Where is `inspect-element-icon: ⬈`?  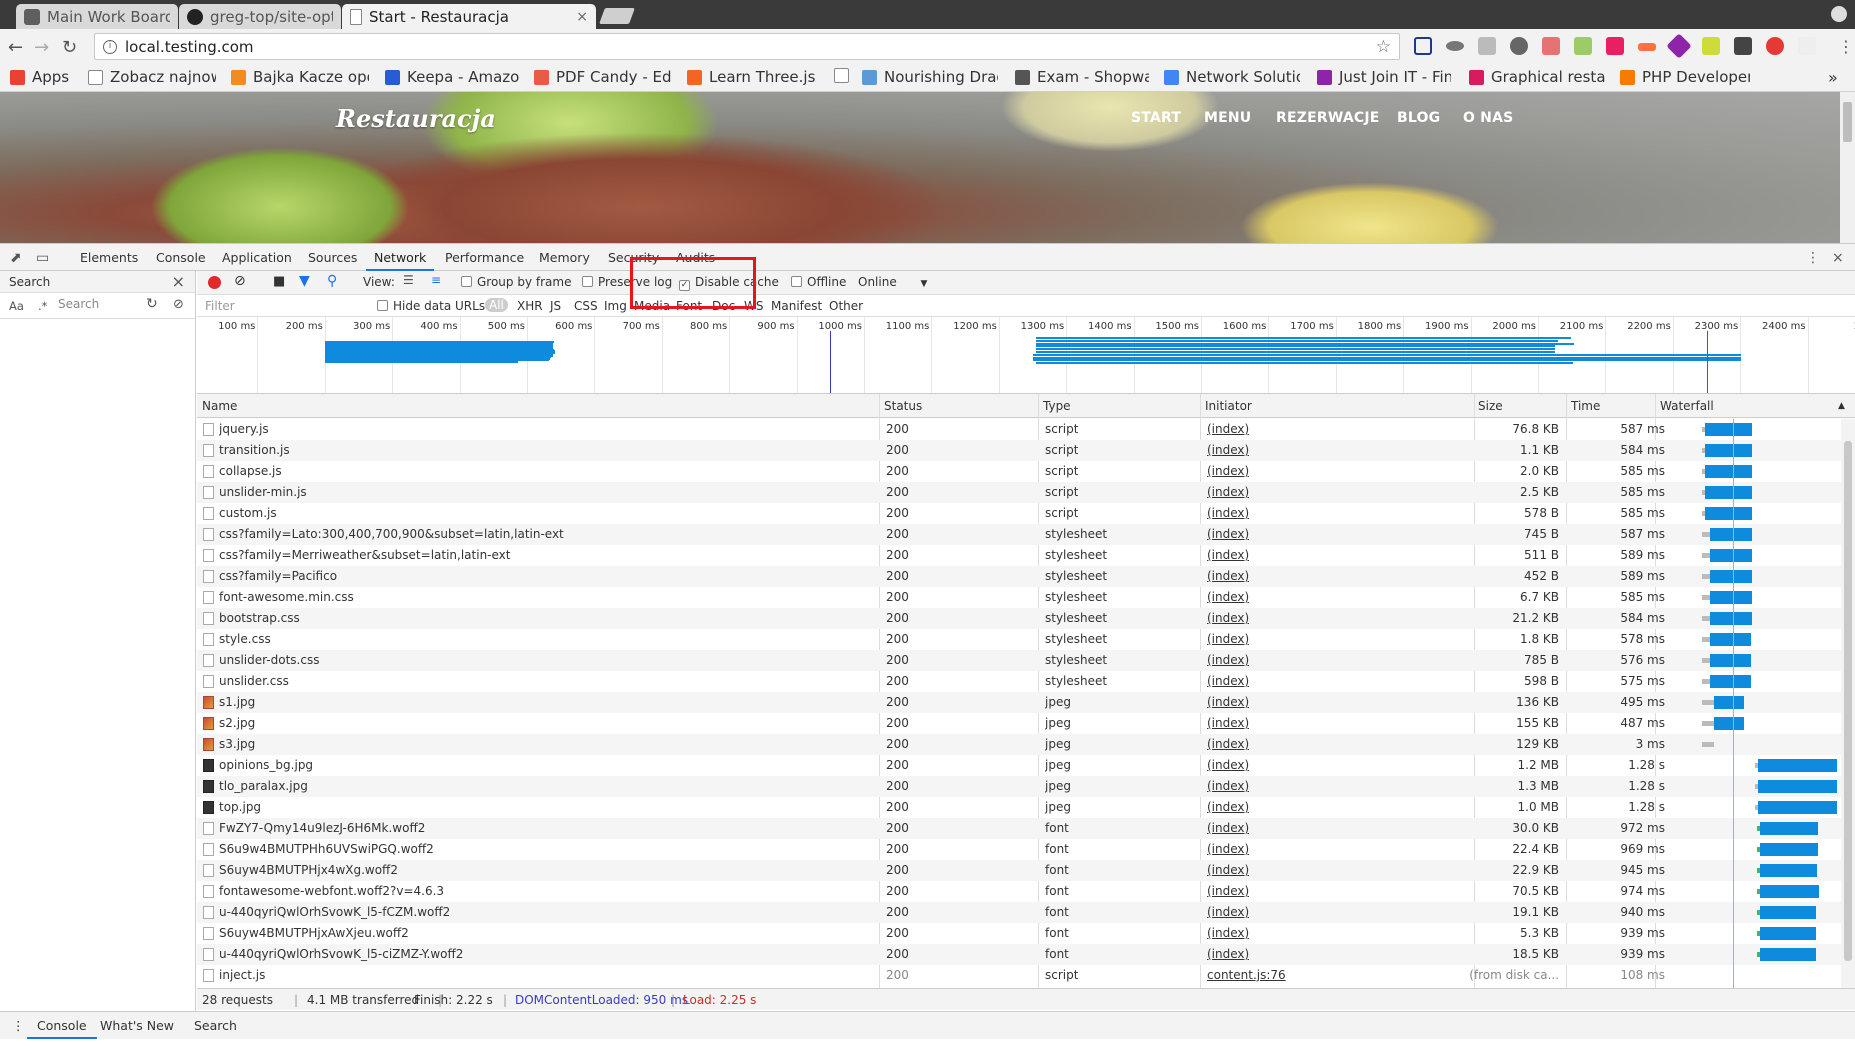
inspect-element-icon: ⬈ is located at coordinates (16, 258).